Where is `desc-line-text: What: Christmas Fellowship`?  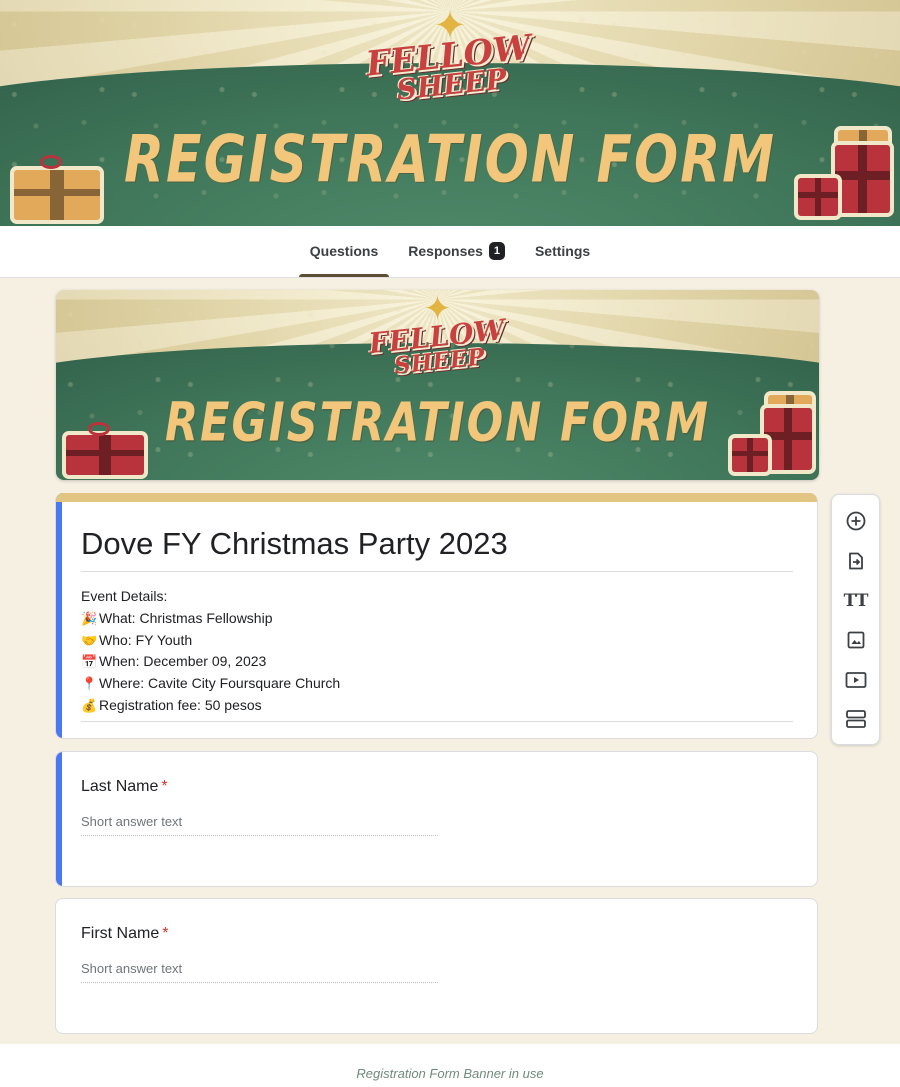 desc-line-text: What: Christmas Fellowship is located at coordinates (186, 617).